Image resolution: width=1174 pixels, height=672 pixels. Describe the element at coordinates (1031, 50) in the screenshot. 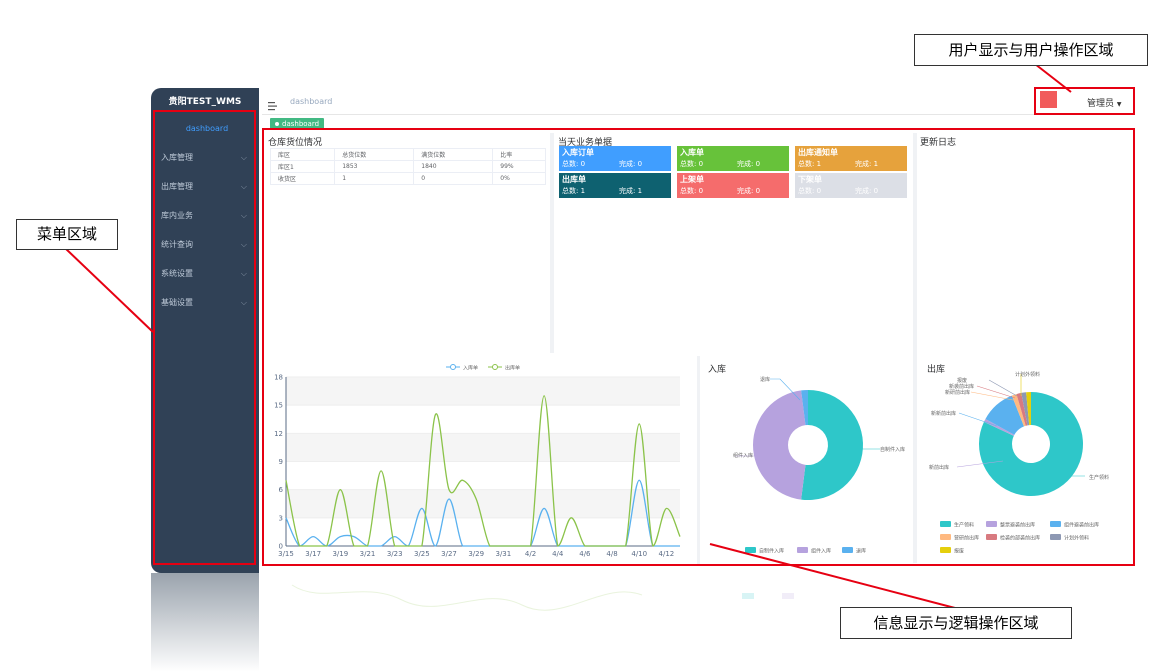

I see `user-area-label: 用户显示与用户操作区域` at that location.